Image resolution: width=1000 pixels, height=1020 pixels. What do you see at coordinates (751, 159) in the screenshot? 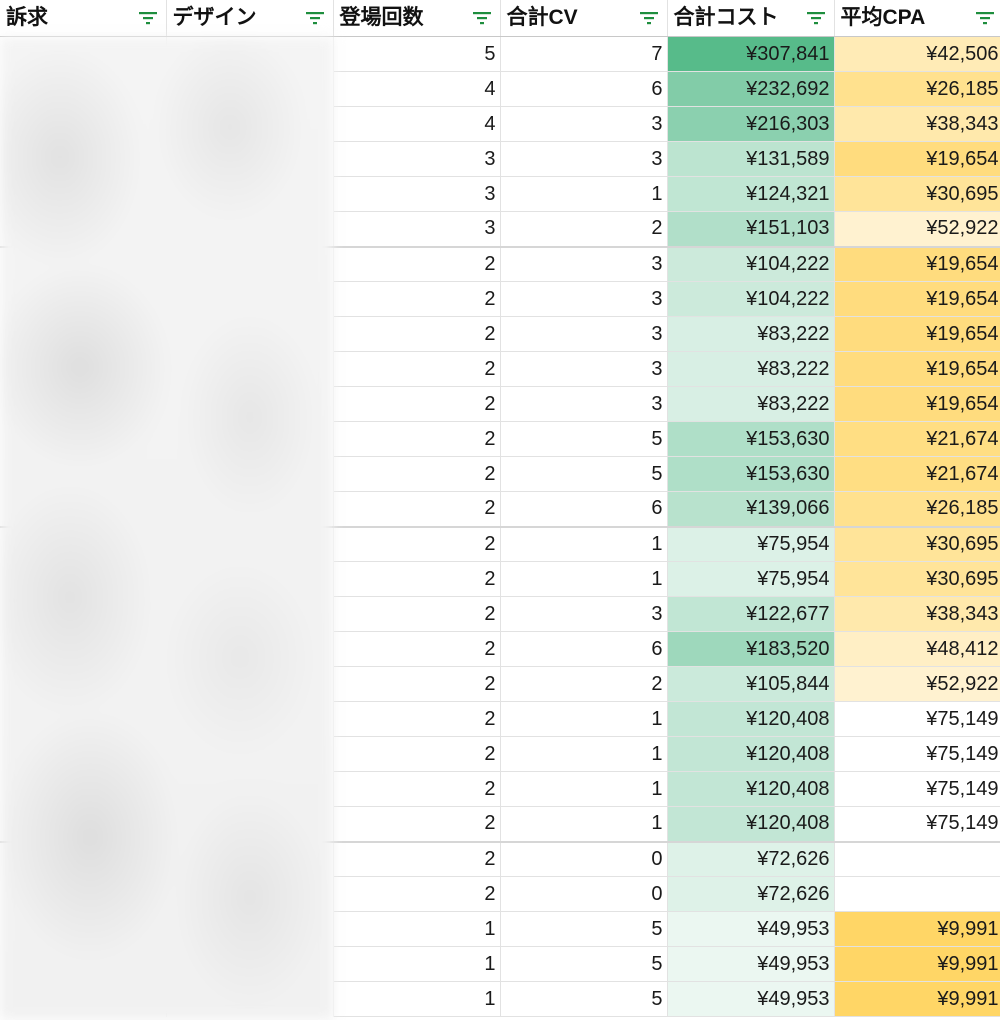
I see `cell-cost: ¥131,589` at bounding box center [751, 159].